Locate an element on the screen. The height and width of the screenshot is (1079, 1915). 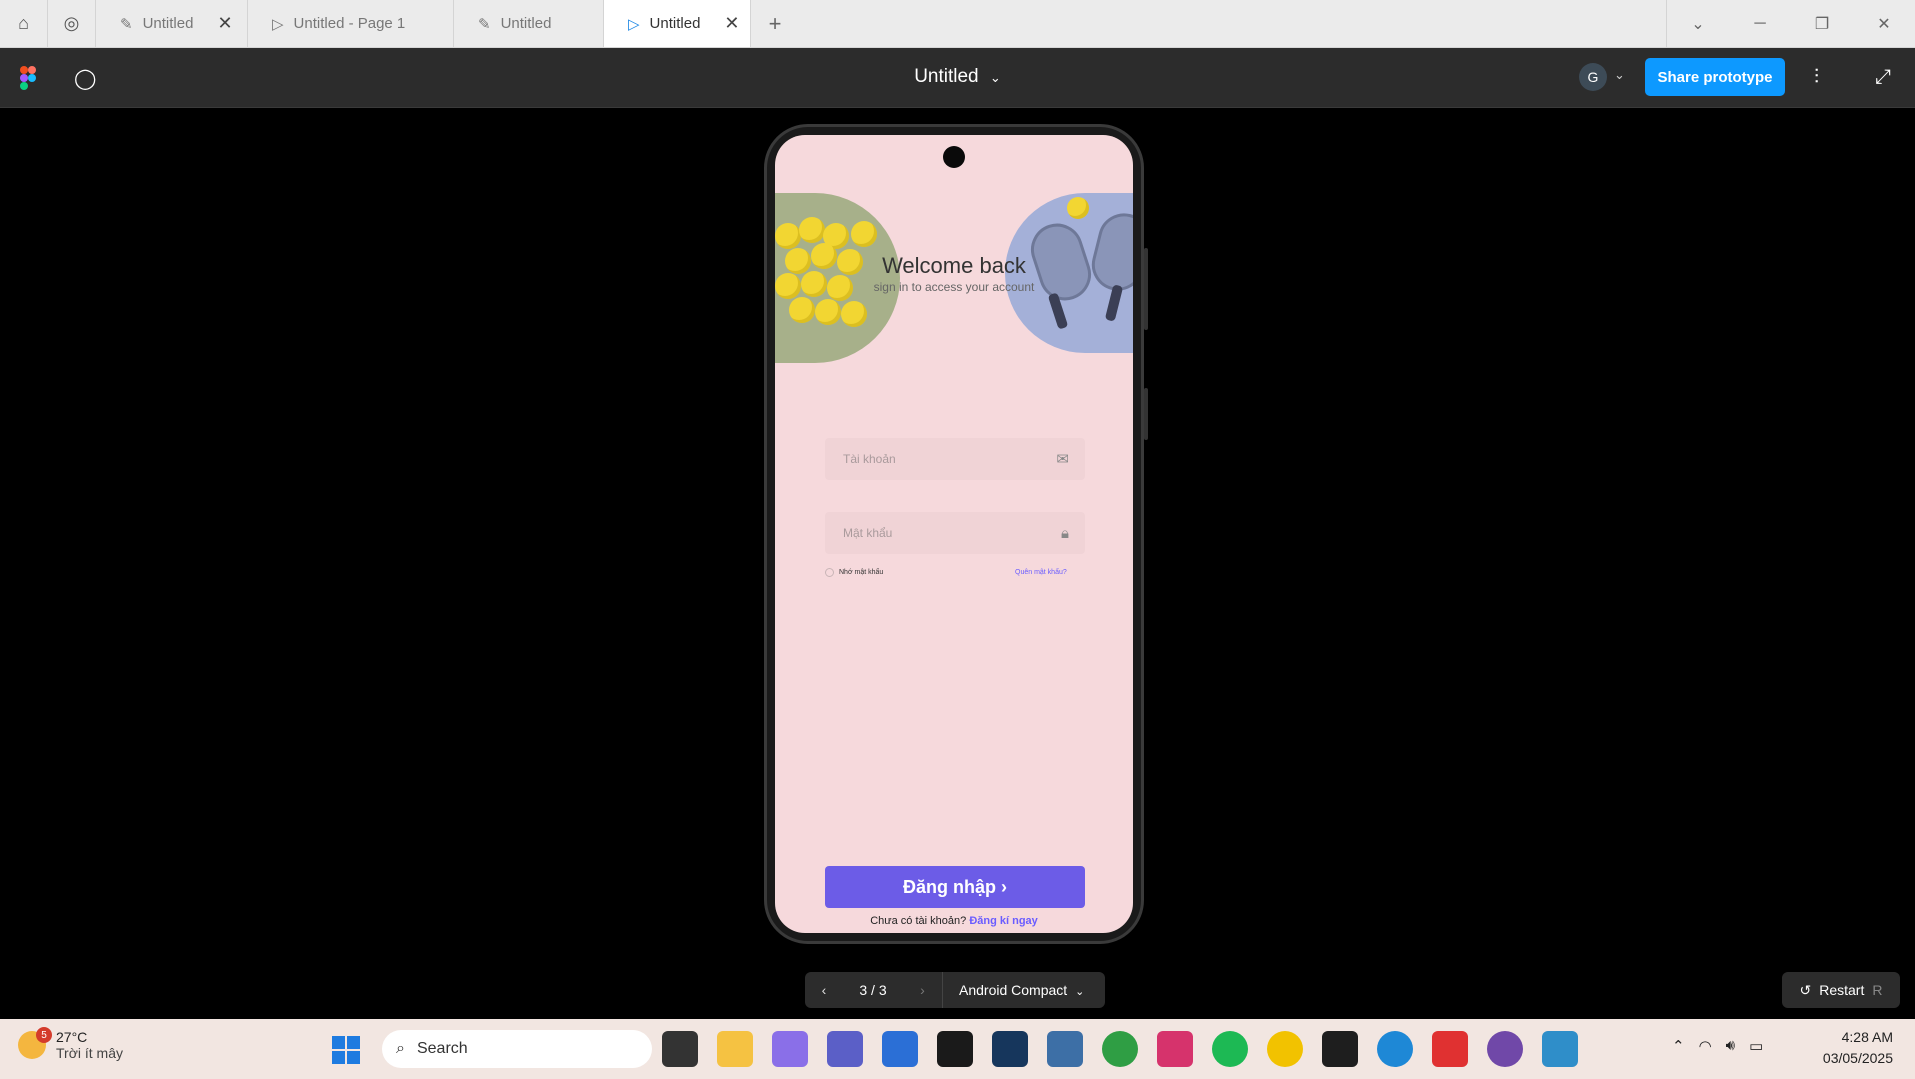
no-account-text: Chưa có tài khoản? is located at coordinates (918, 921).